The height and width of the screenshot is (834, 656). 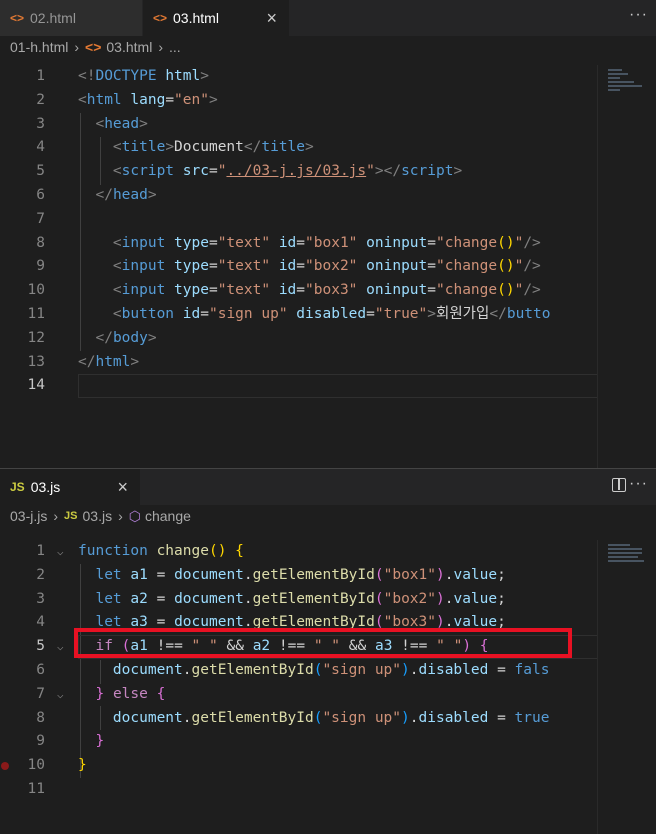 What do you see at coordinates (619, 485) in the screenshot?
I see `split-editor-icon` at bounding box center [619, 485].